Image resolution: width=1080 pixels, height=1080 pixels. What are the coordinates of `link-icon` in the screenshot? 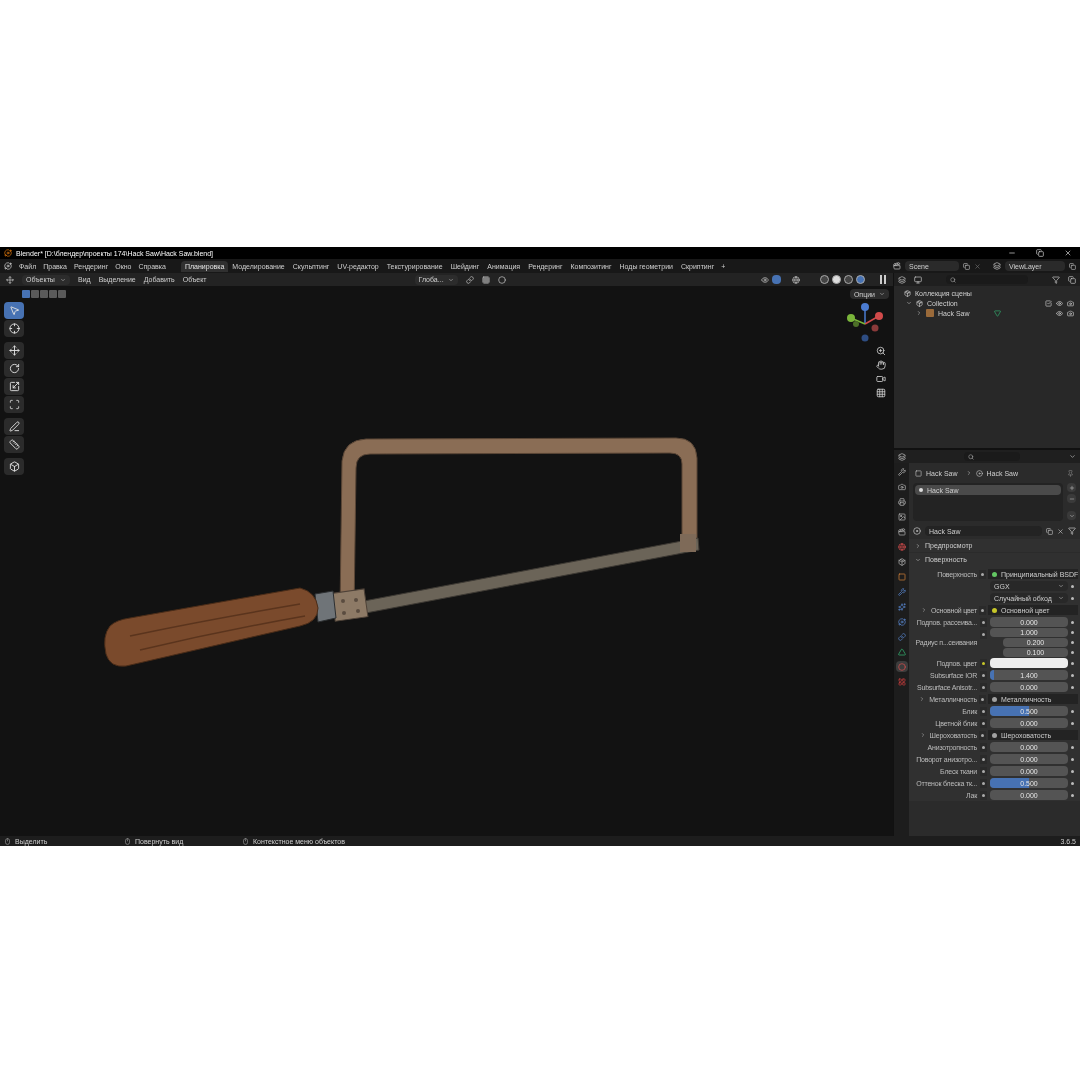 It's located at (901, 636).